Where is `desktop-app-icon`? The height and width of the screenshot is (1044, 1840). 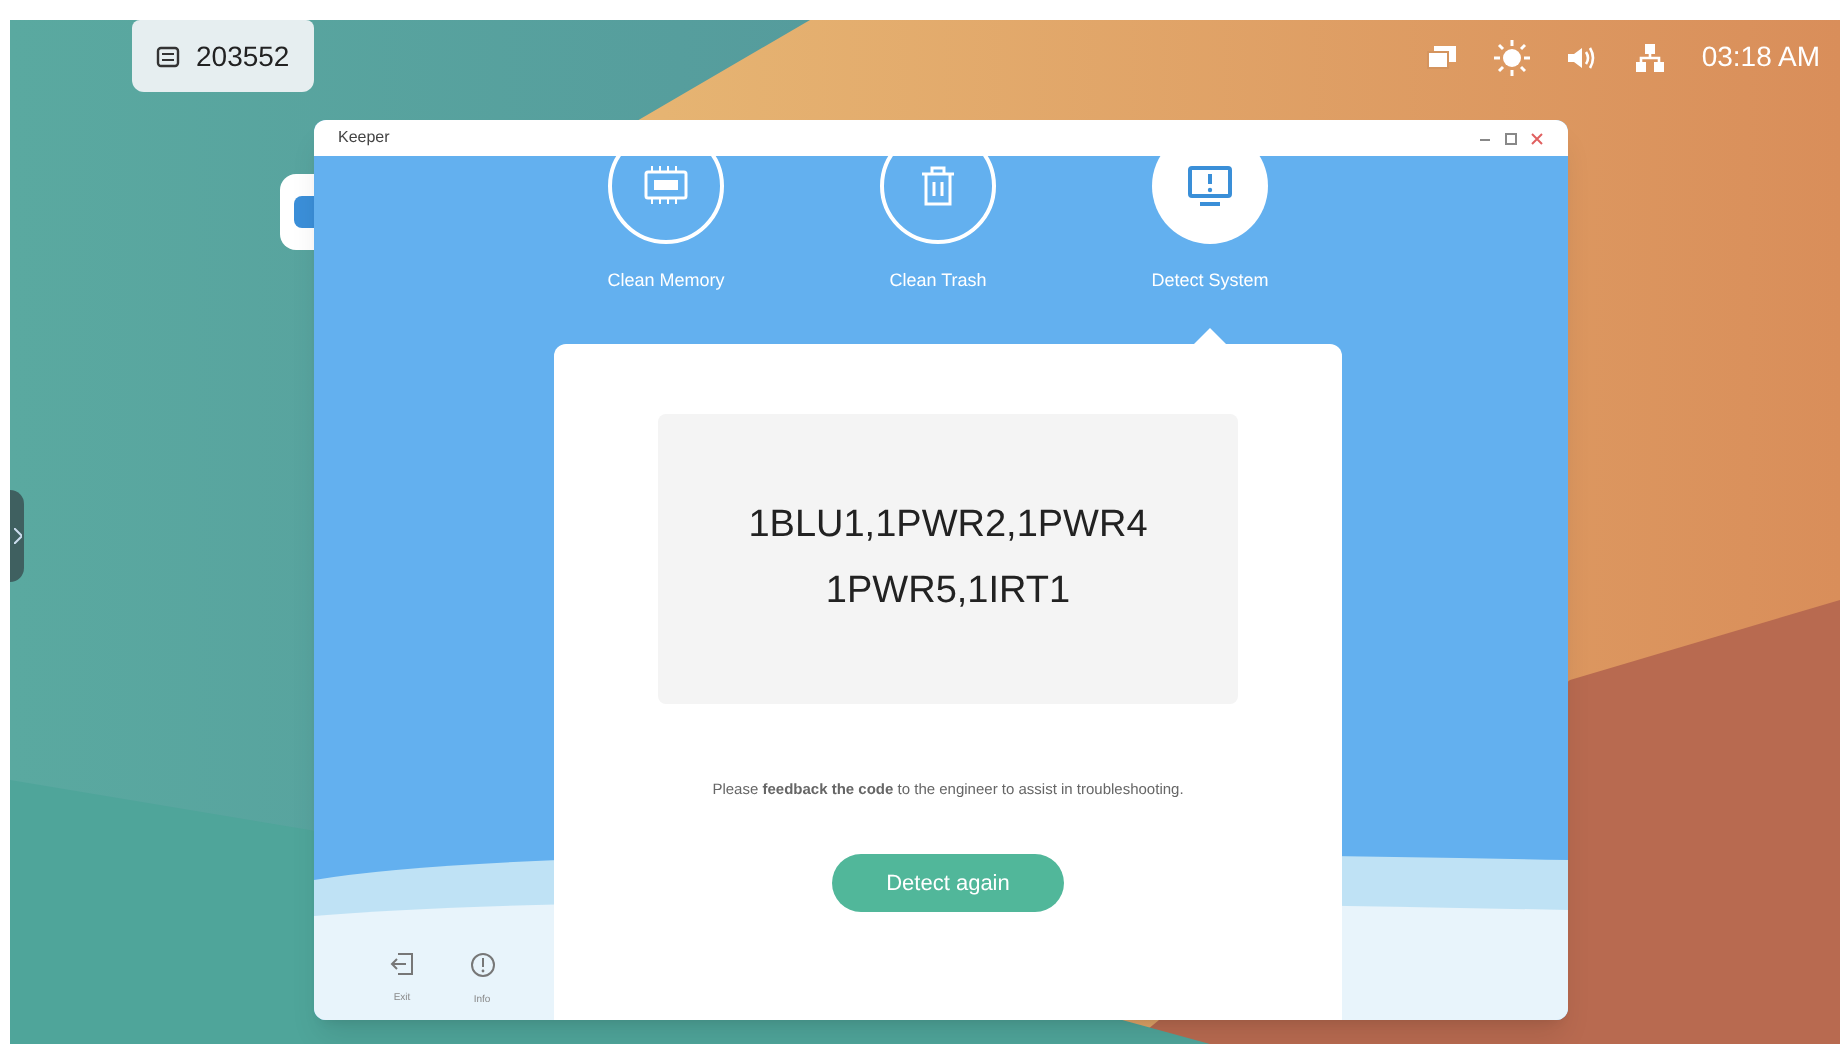
desktop-app-icon is located at coordinates (297, 212).